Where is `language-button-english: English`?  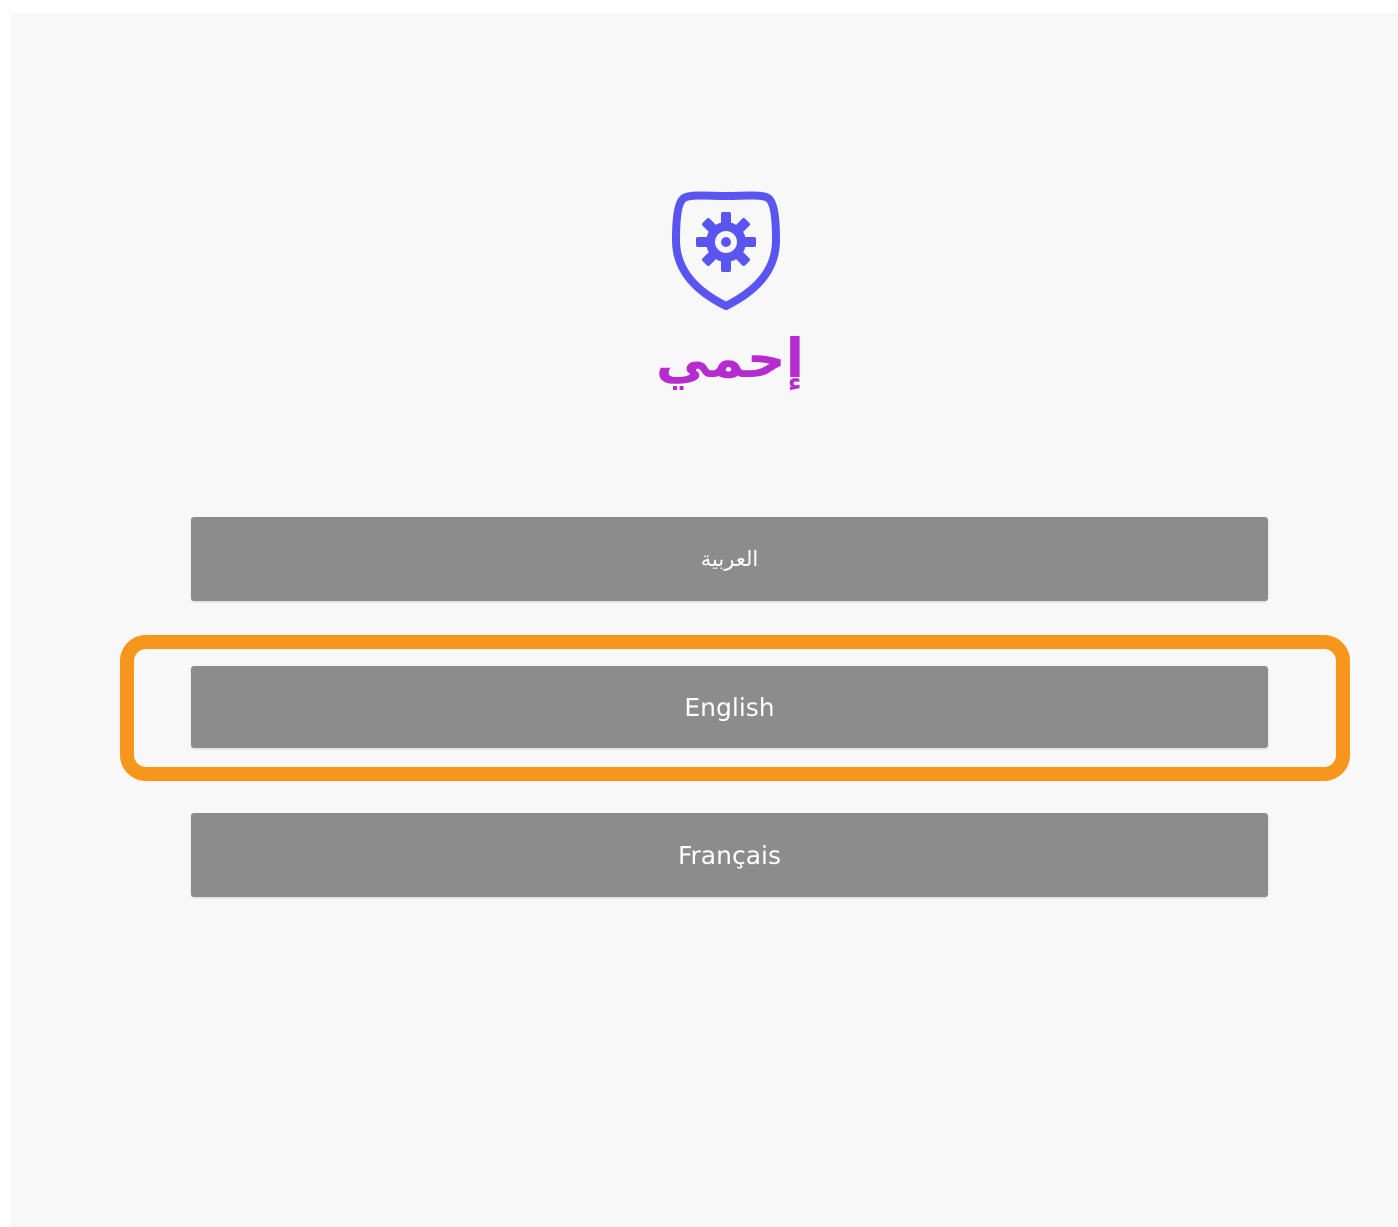
language-button-english: English is located at coordinates (729, 707).